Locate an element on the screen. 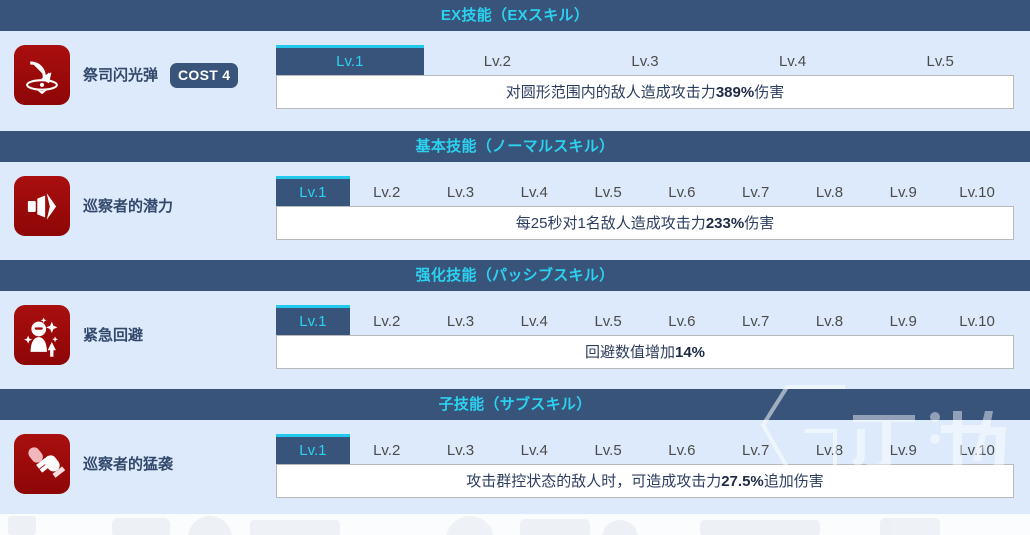  section-title-jp: （パッシブスキル） is located at coordinates (545, 275).